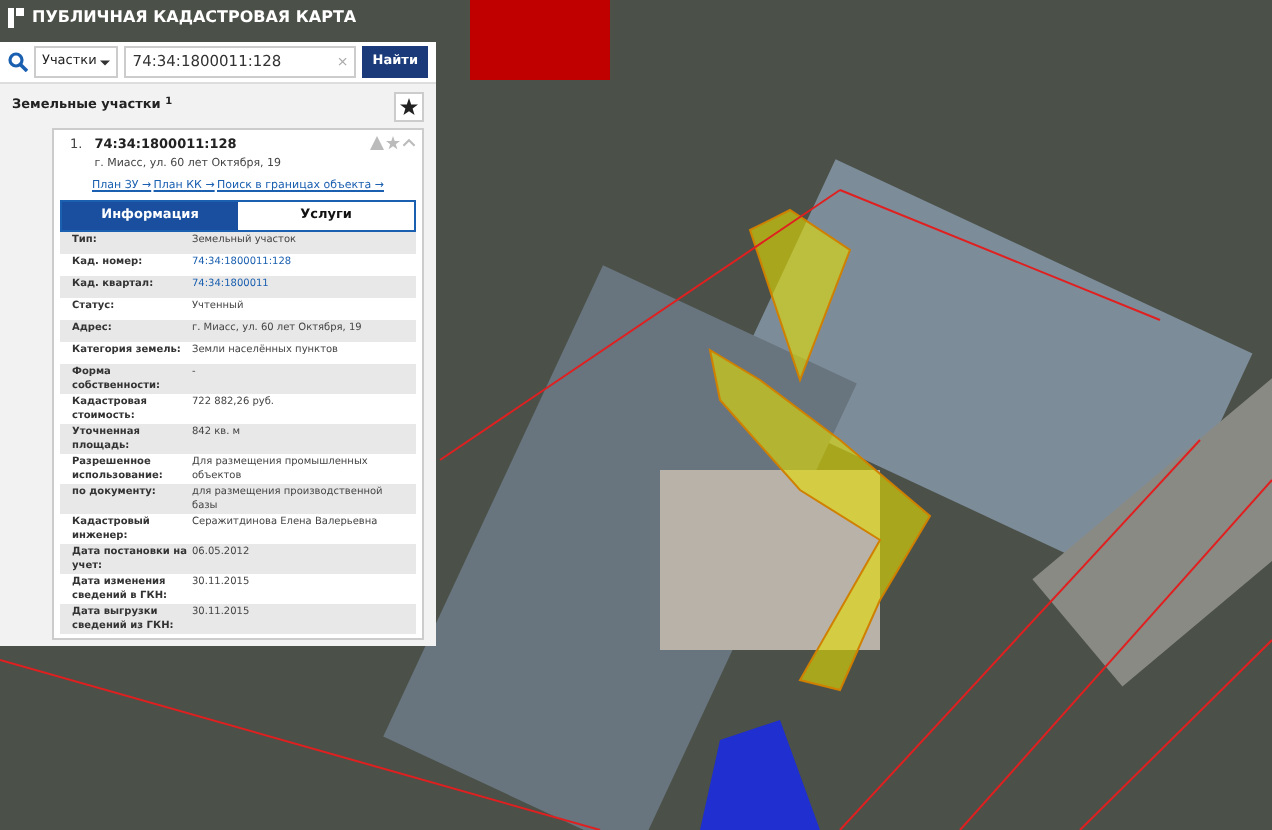 The height and width of the screenshot is (830, 1272). I want to click on caret-icon, so click(105, 62).